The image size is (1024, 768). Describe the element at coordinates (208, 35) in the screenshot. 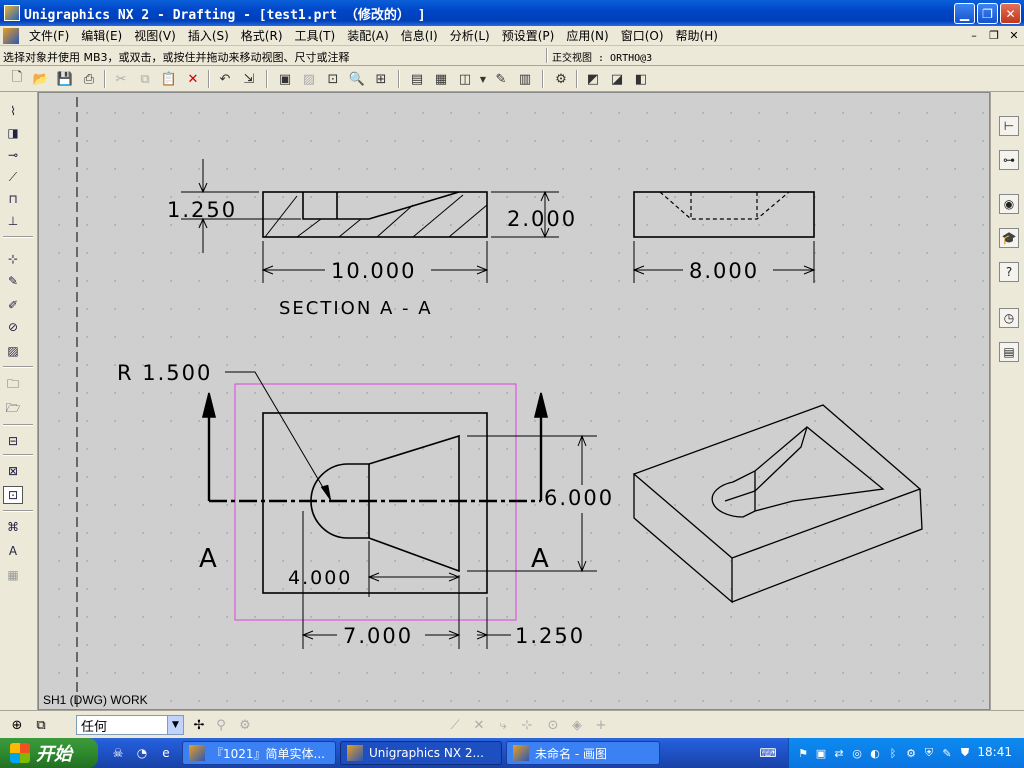

I see `menu-insert: 插入(S)` at that location.